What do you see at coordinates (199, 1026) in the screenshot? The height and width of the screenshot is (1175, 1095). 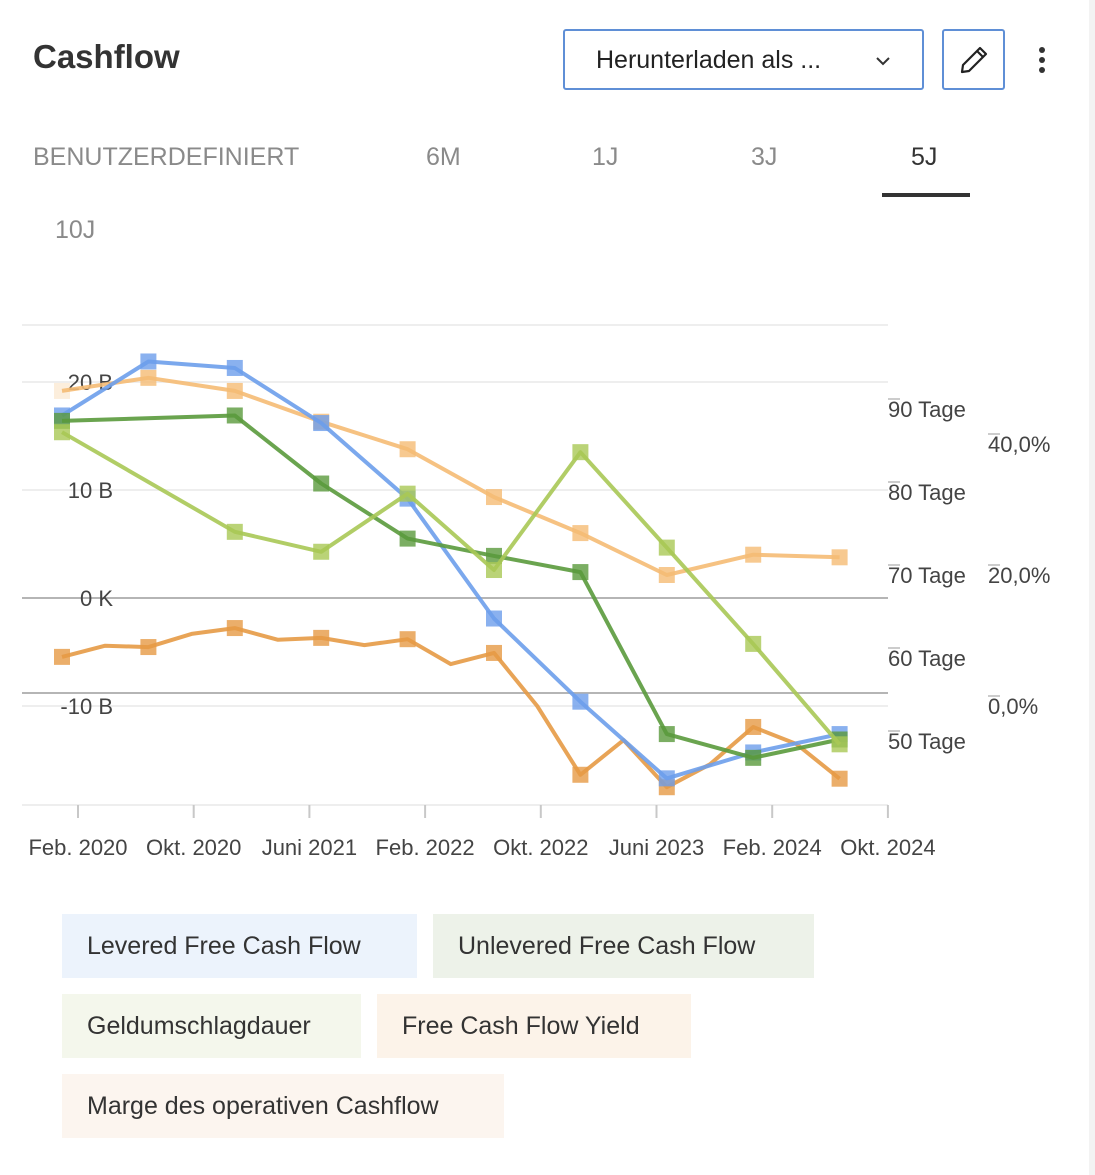 I see `legend-label: Geldumschlagdauer` at bounding box center [199, 1026].